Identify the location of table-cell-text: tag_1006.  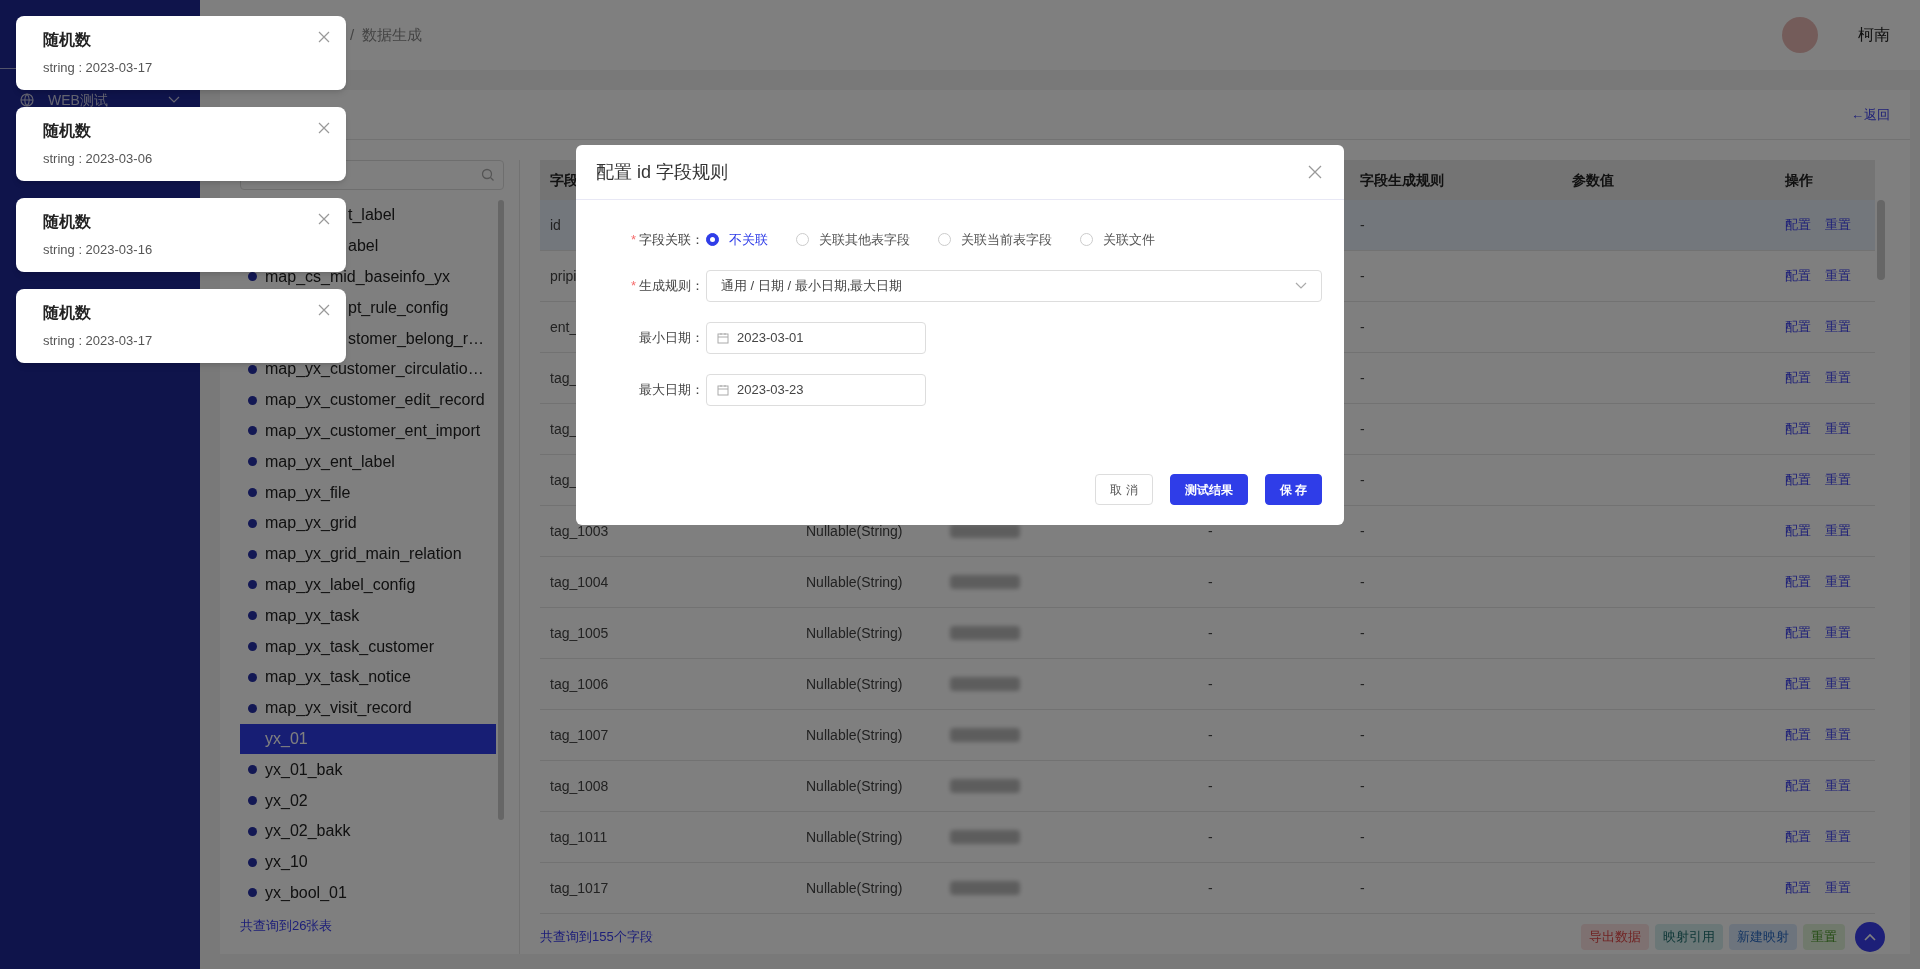
(579, 684).